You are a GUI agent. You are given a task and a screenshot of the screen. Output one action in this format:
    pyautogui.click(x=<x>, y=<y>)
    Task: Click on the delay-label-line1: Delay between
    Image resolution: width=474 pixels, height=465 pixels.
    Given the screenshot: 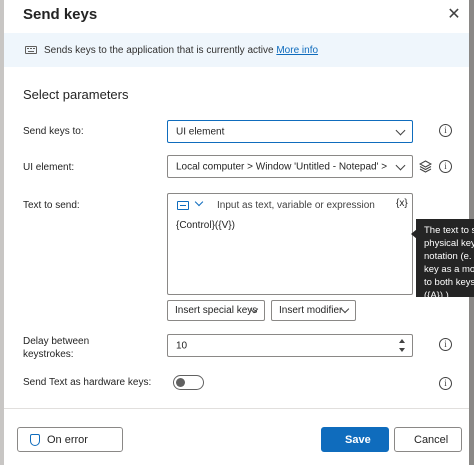 What is the action you would take?
    pyautogui.click(x=56, y=341)
    